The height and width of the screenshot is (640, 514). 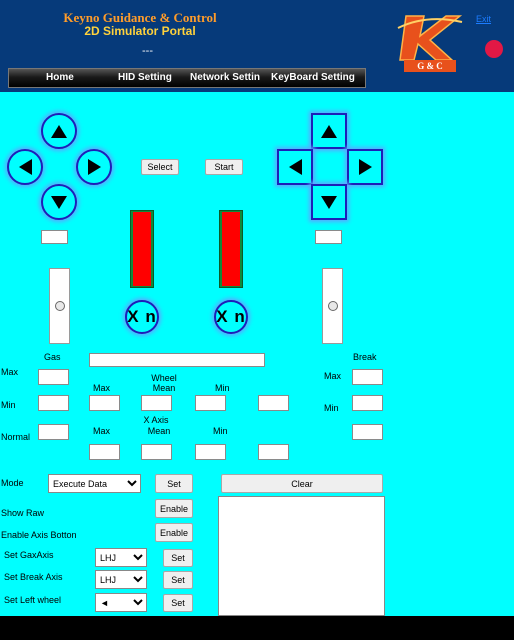 What do you see at coordinates (174, 483) in the screenshot?
I see `mode-set-button: Set` at bounding box center [174, 483].